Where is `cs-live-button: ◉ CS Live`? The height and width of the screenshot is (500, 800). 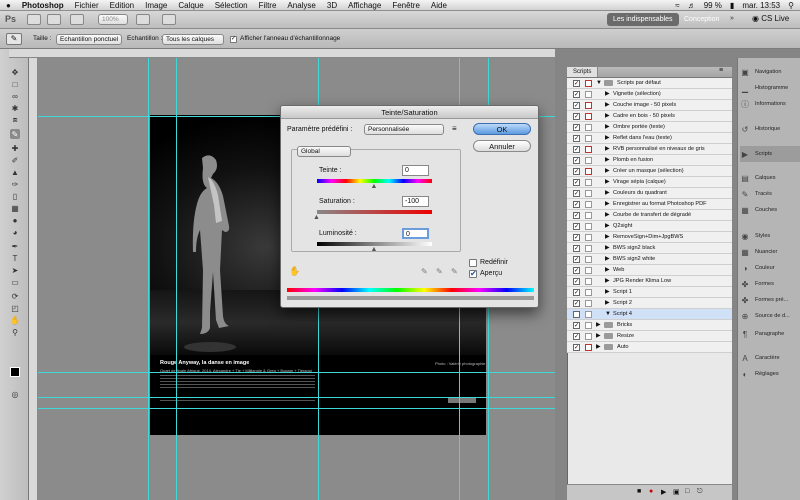
cs-live-button: ◉ CS Live is located at coordinates (770, 18).